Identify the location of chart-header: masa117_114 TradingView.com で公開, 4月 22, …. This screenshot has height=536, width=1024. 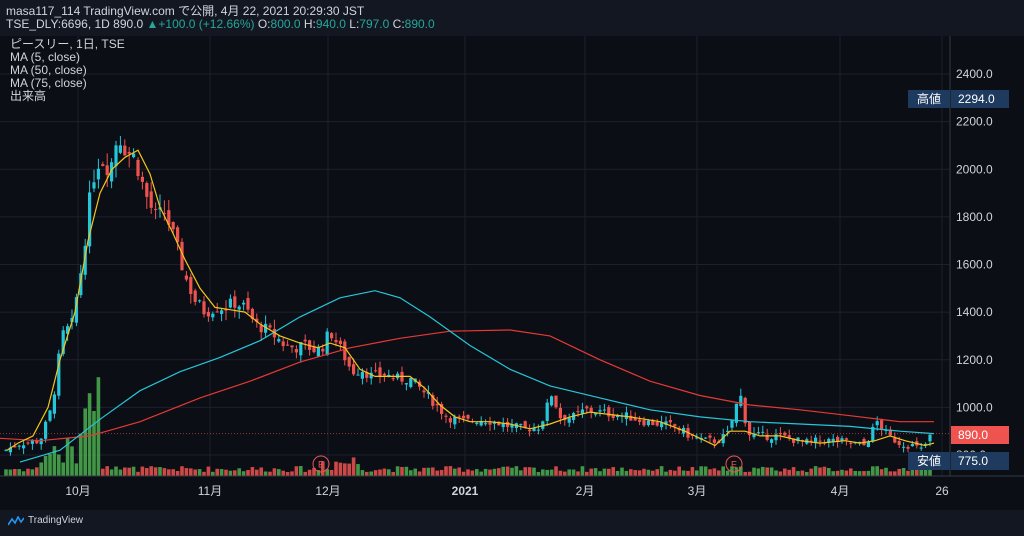
(512, 18).